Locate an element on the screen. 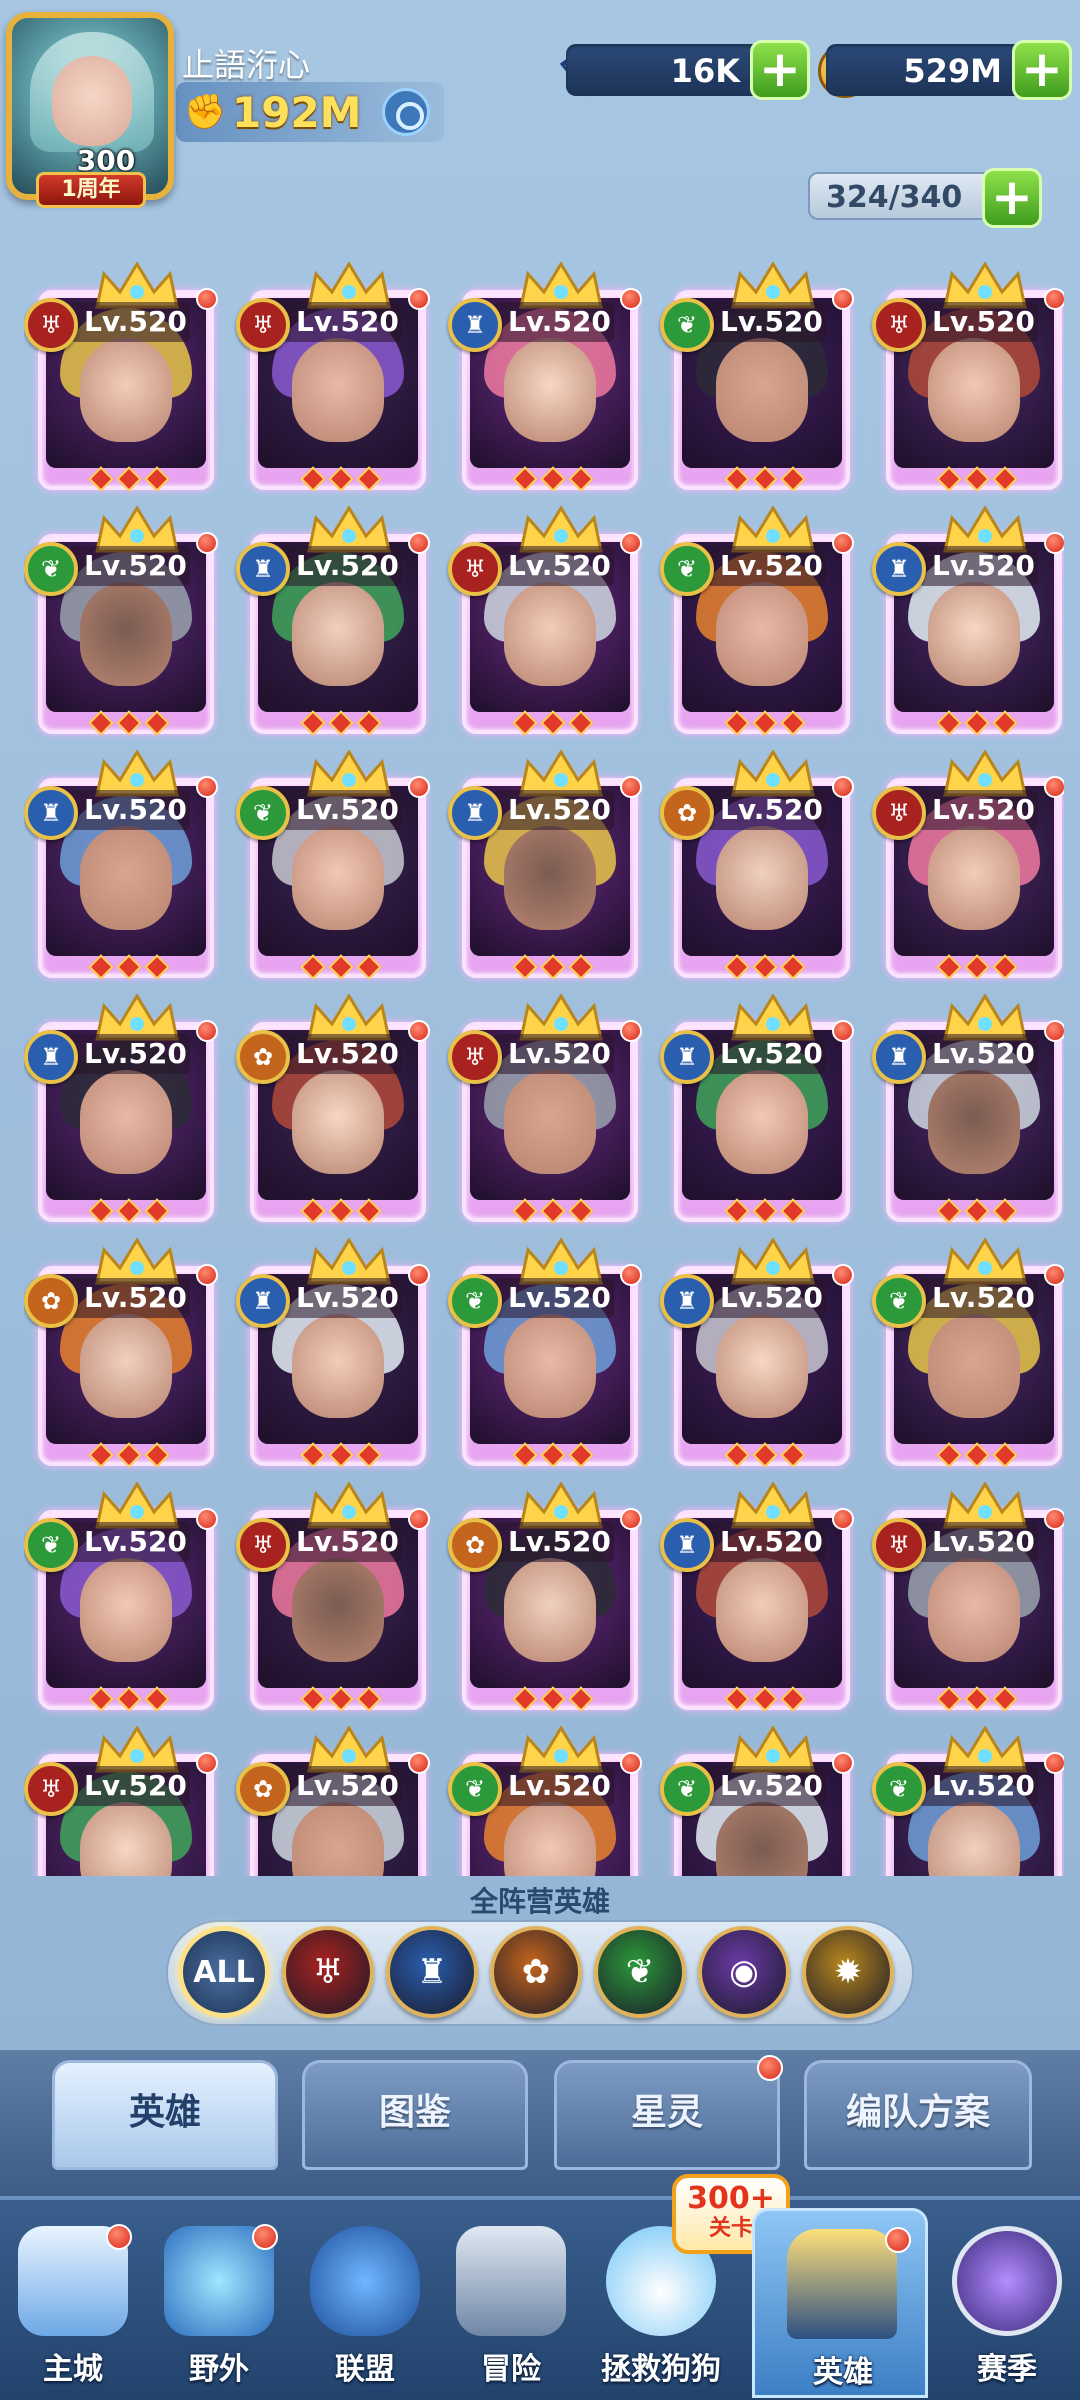 The height and width of the screenshot is (2400, 1080). faction-red-icon: ♅ is located at coordinates (899, 813).